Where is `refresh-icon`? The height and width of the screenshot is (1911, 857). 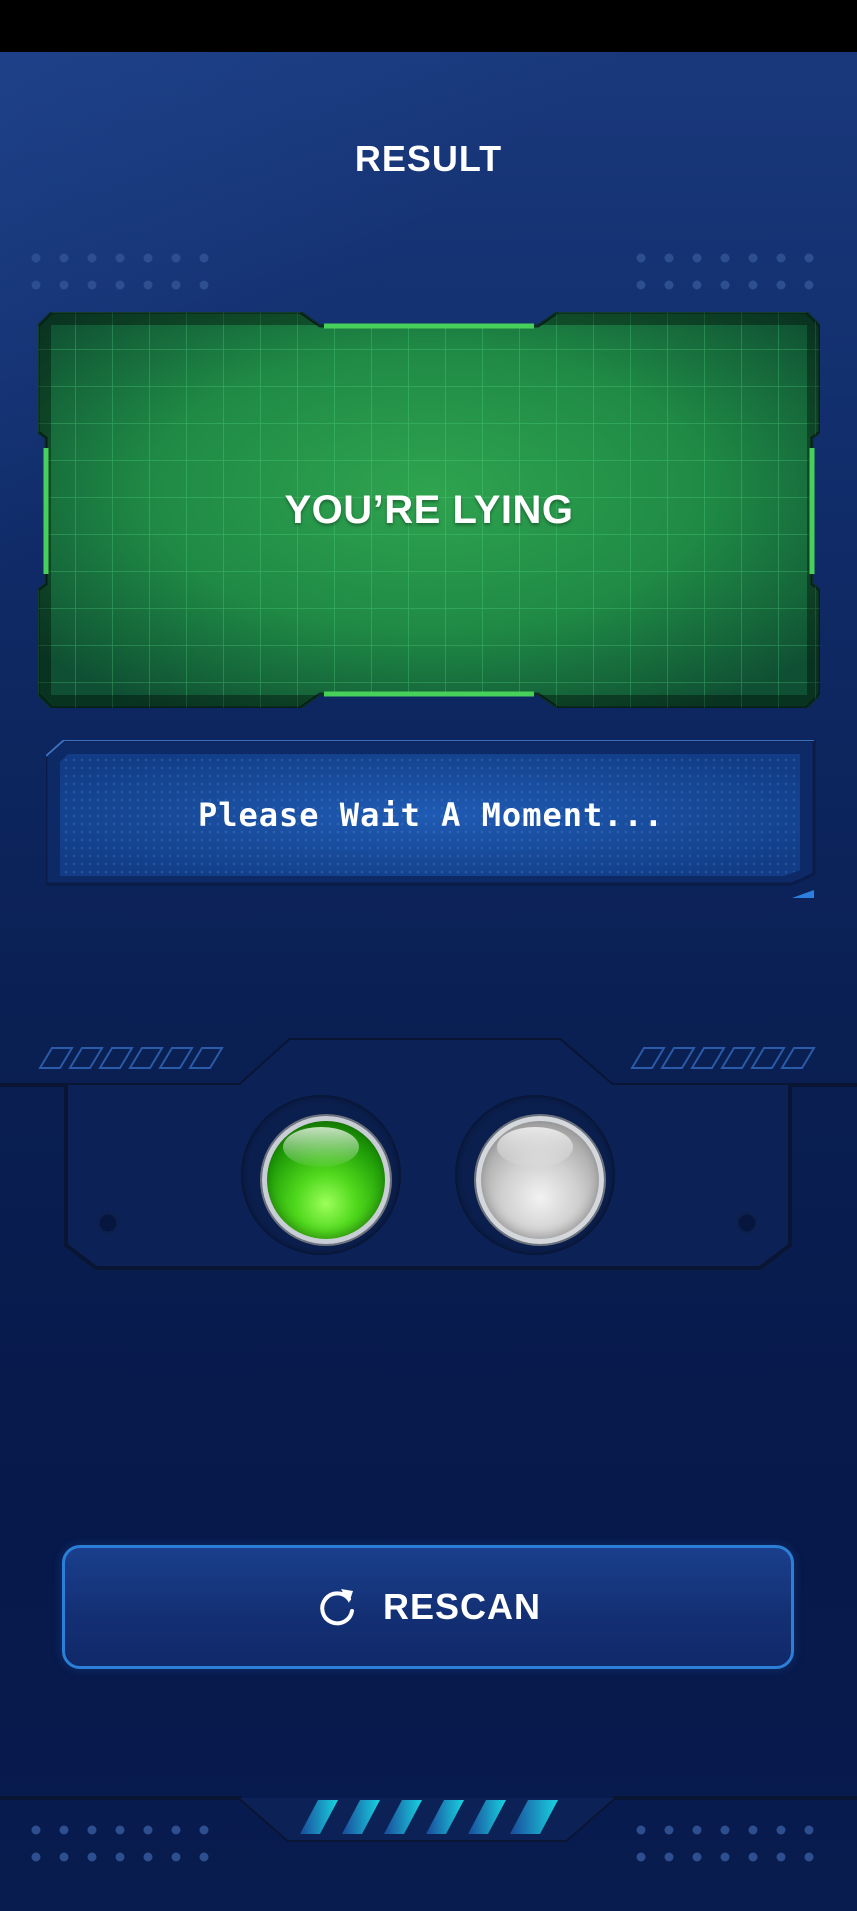
refresh-icon is located at coordinates (337, 1607).